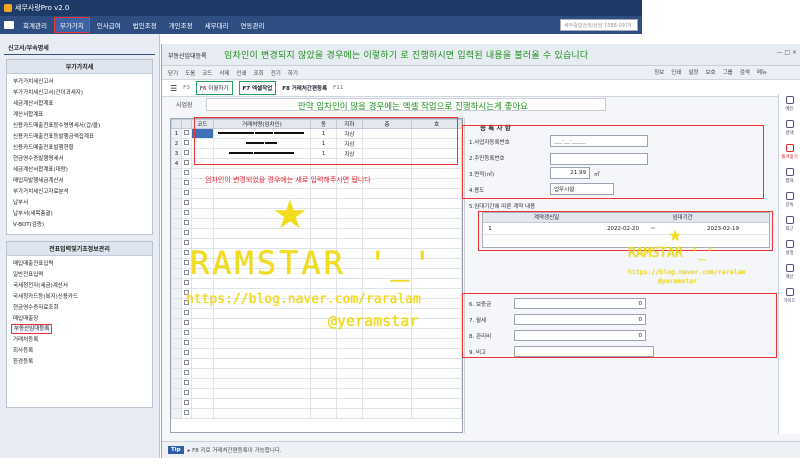 Image resolution: width=800 pixels, height=458 pixels. What do you see at coordinates (9, 25) in the screenshot?
I see `home-icon` at bounding box center [9, 25].